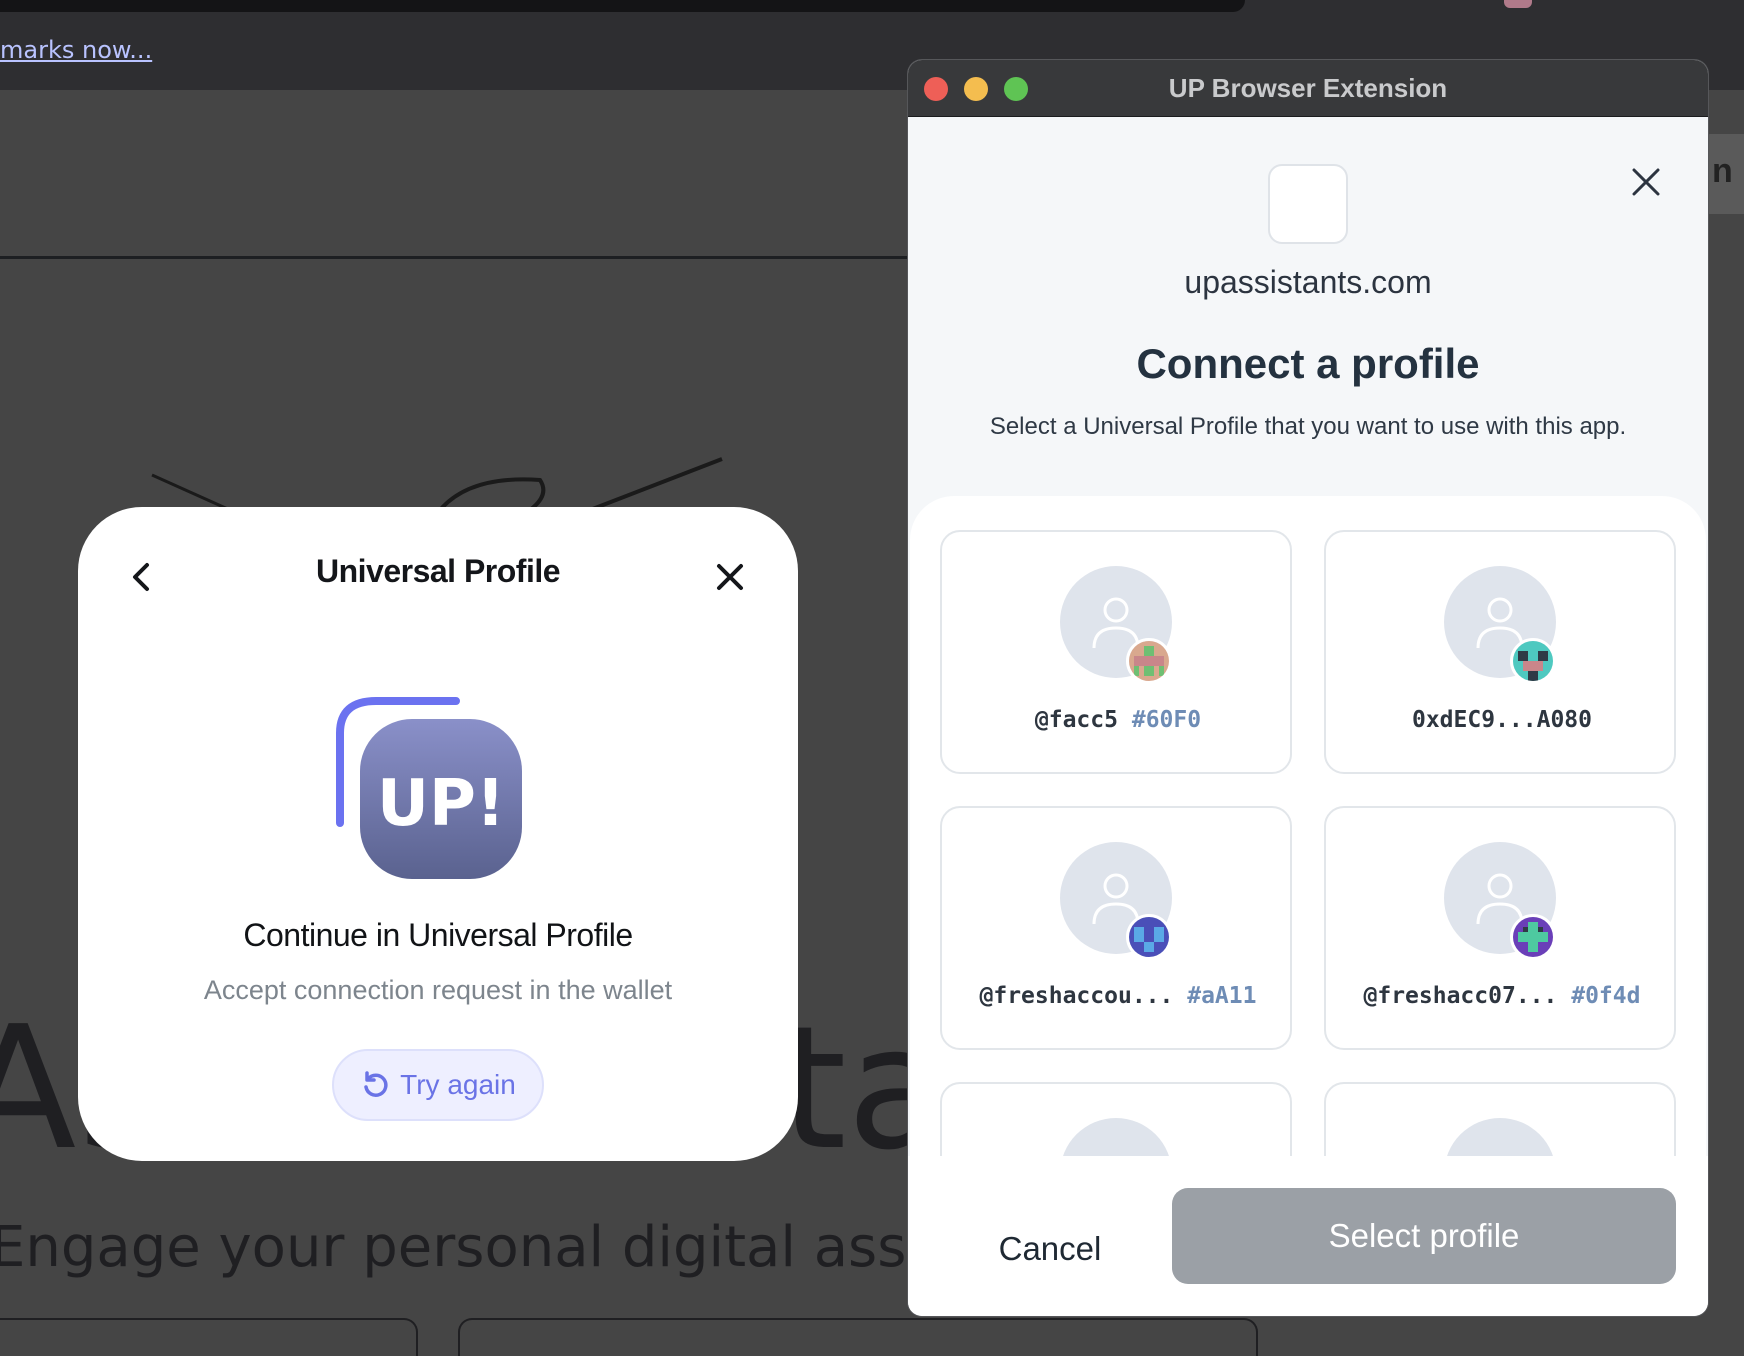  I want to click on profile-card: @facc5 #60F0, so click(1116, 652).